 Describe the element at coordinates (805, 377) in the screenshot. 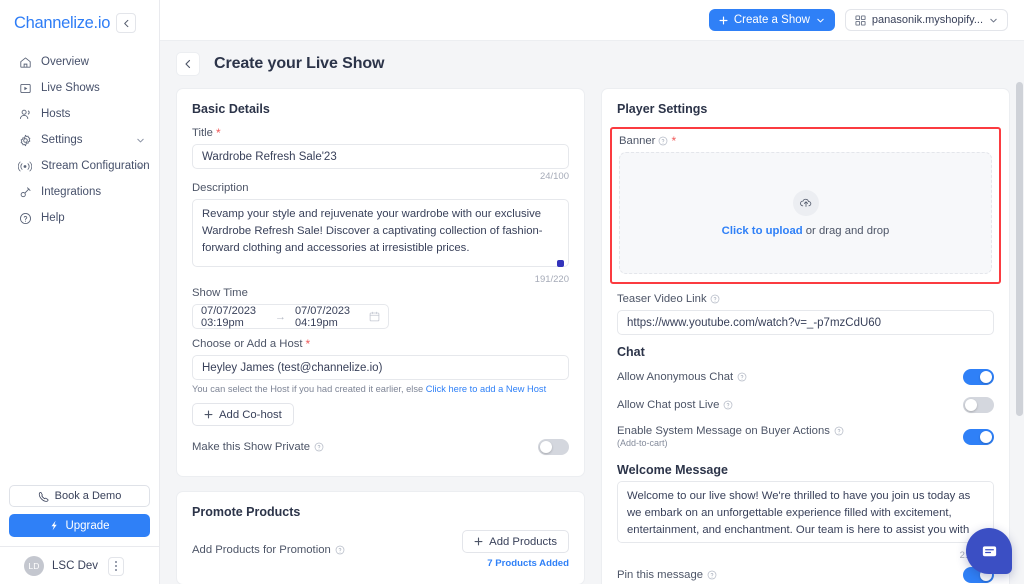

I see `allow-anonymous-chat-row: Allow Anonymous Chat` at that location.